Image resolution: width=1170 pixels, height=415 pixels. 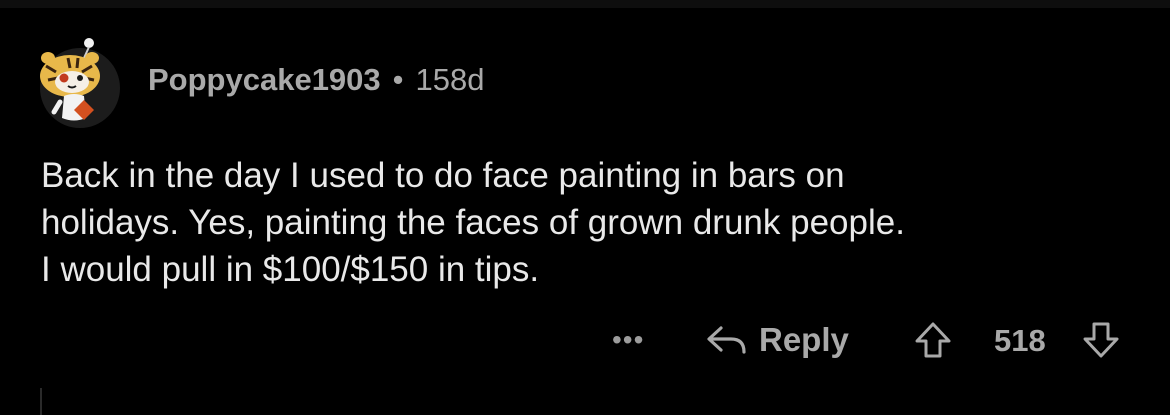 I want to click on upvote-arrow-icon, so click(x=933, y=340).